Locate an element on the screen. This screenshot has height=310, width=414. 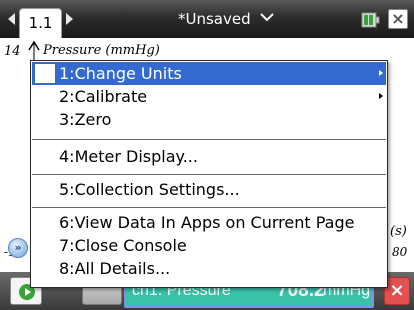
chevron-left-icon is located at coordinates (11, 19).